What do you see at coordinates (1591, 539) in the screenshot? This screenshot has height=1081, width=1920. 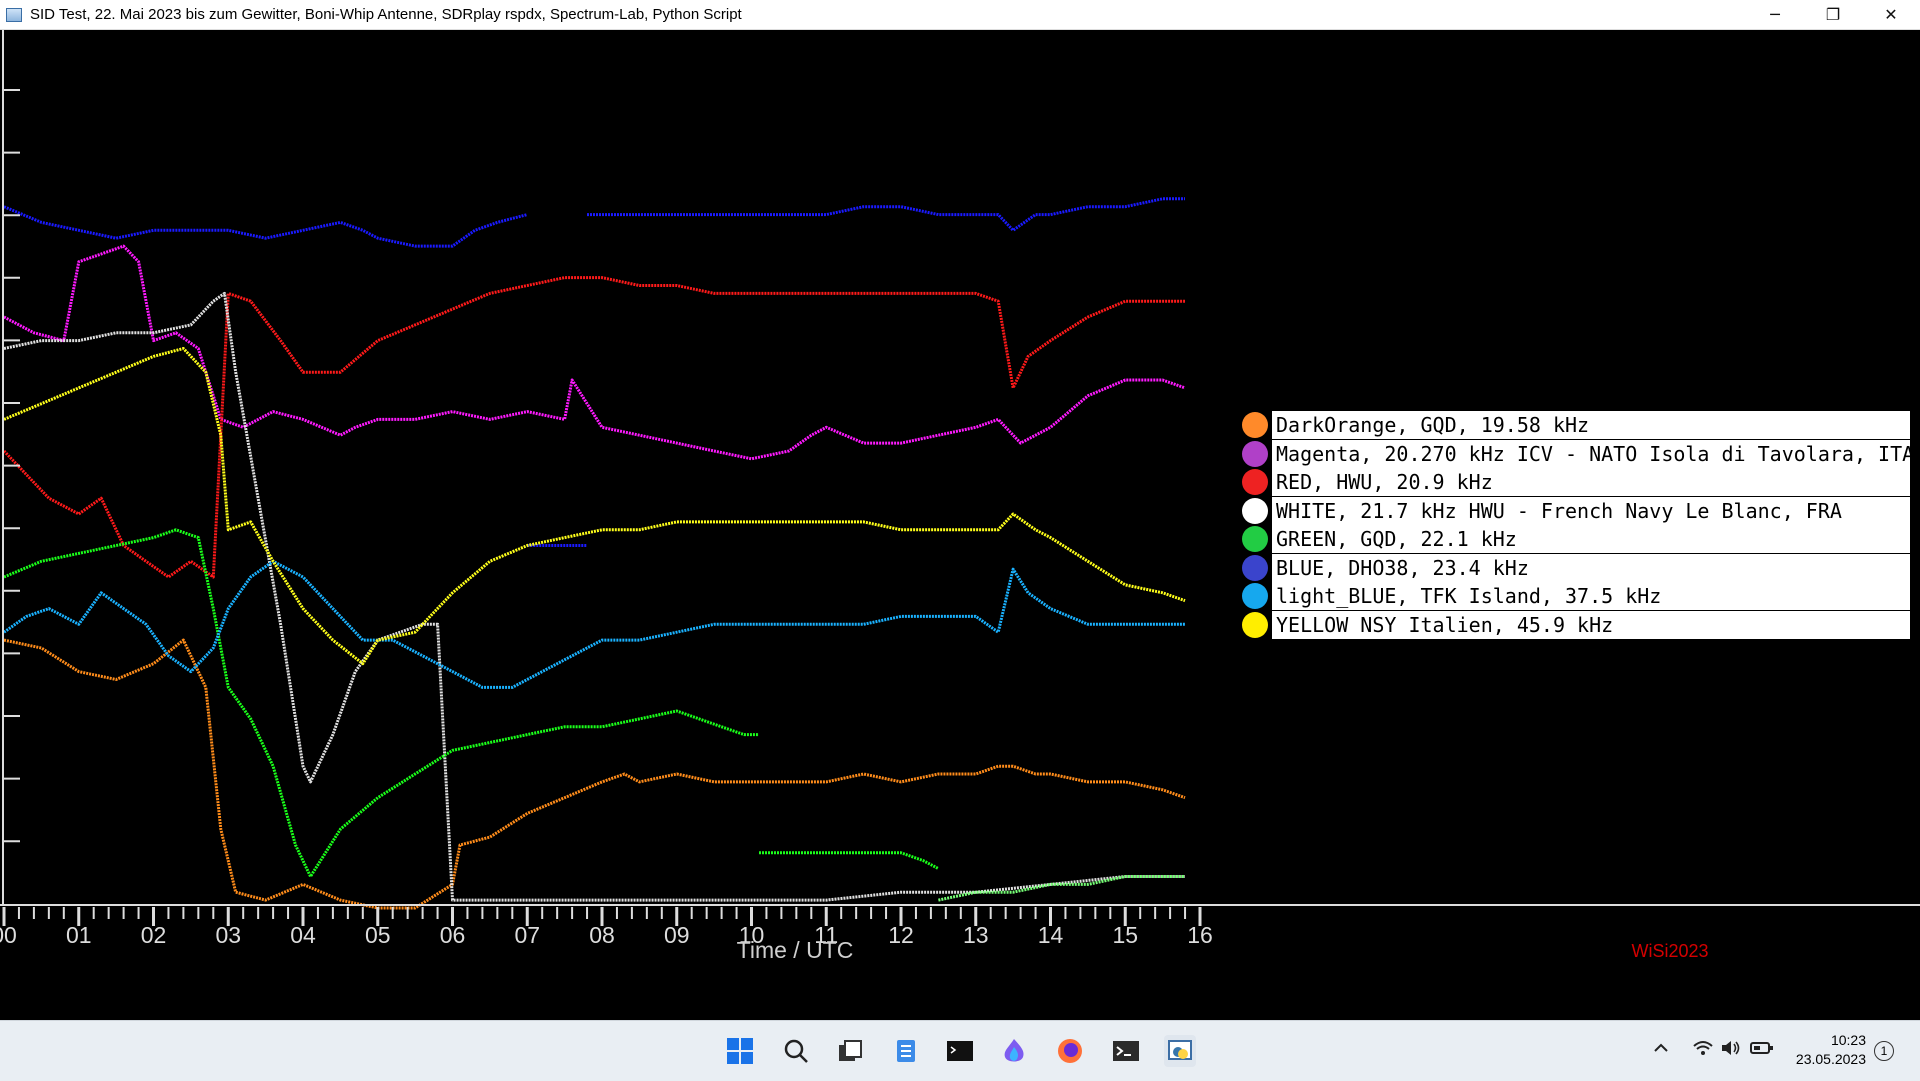 I see `legend-label: GREEN, GQD, 22.1 kHz` at bounding box center [1591, 539].